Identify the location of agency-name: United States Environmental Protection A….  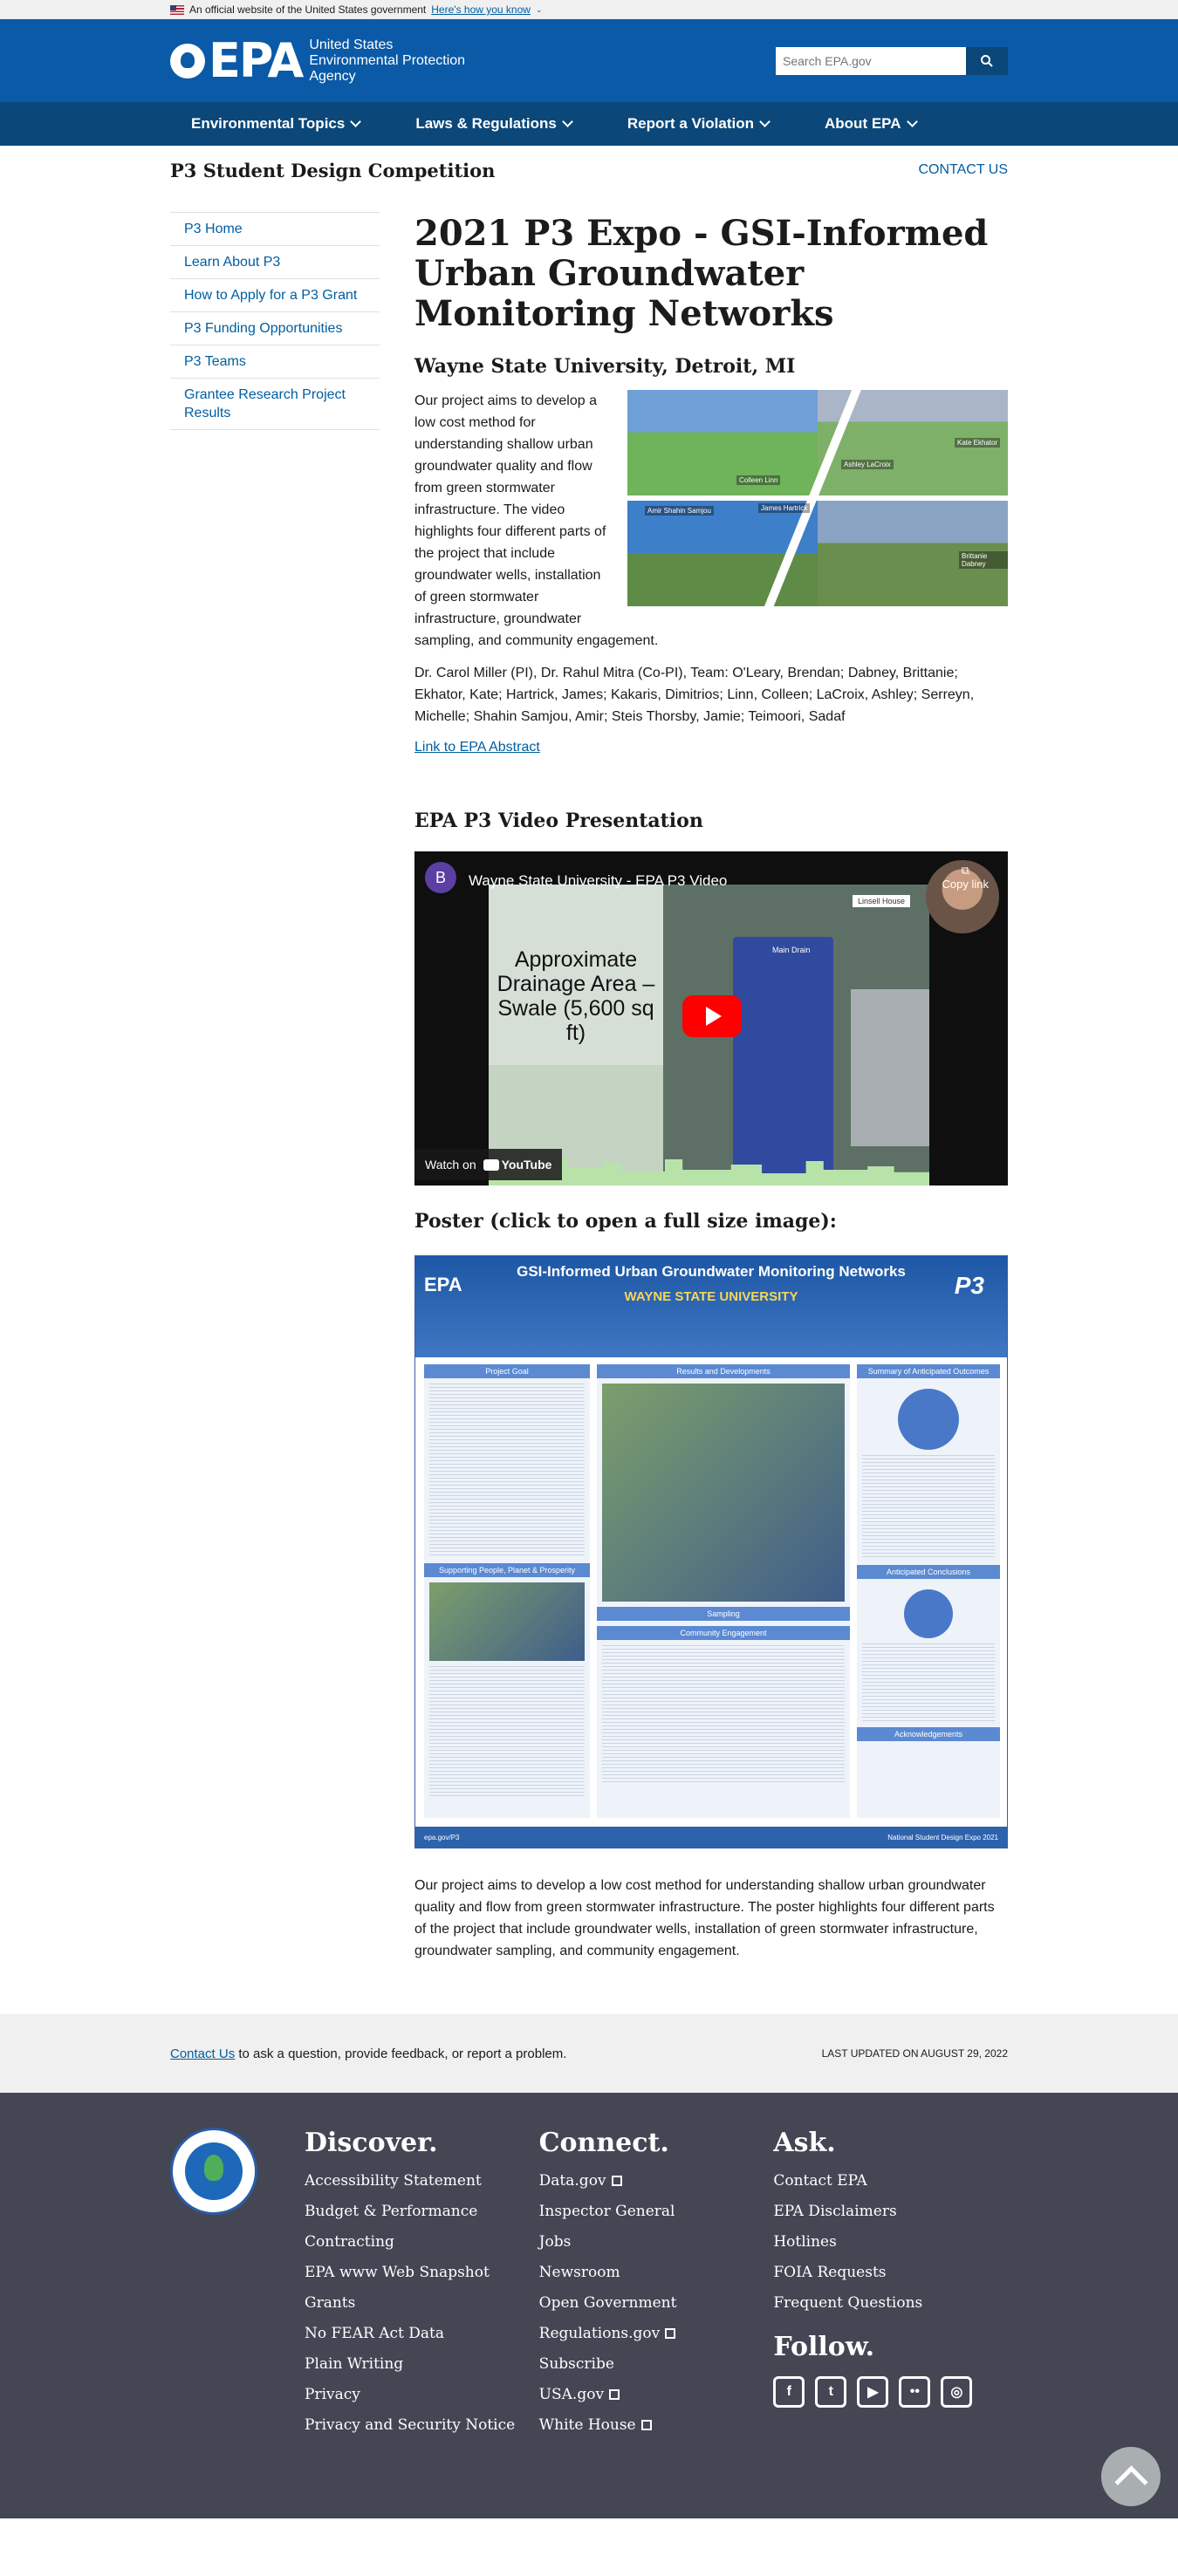
(388, 60).